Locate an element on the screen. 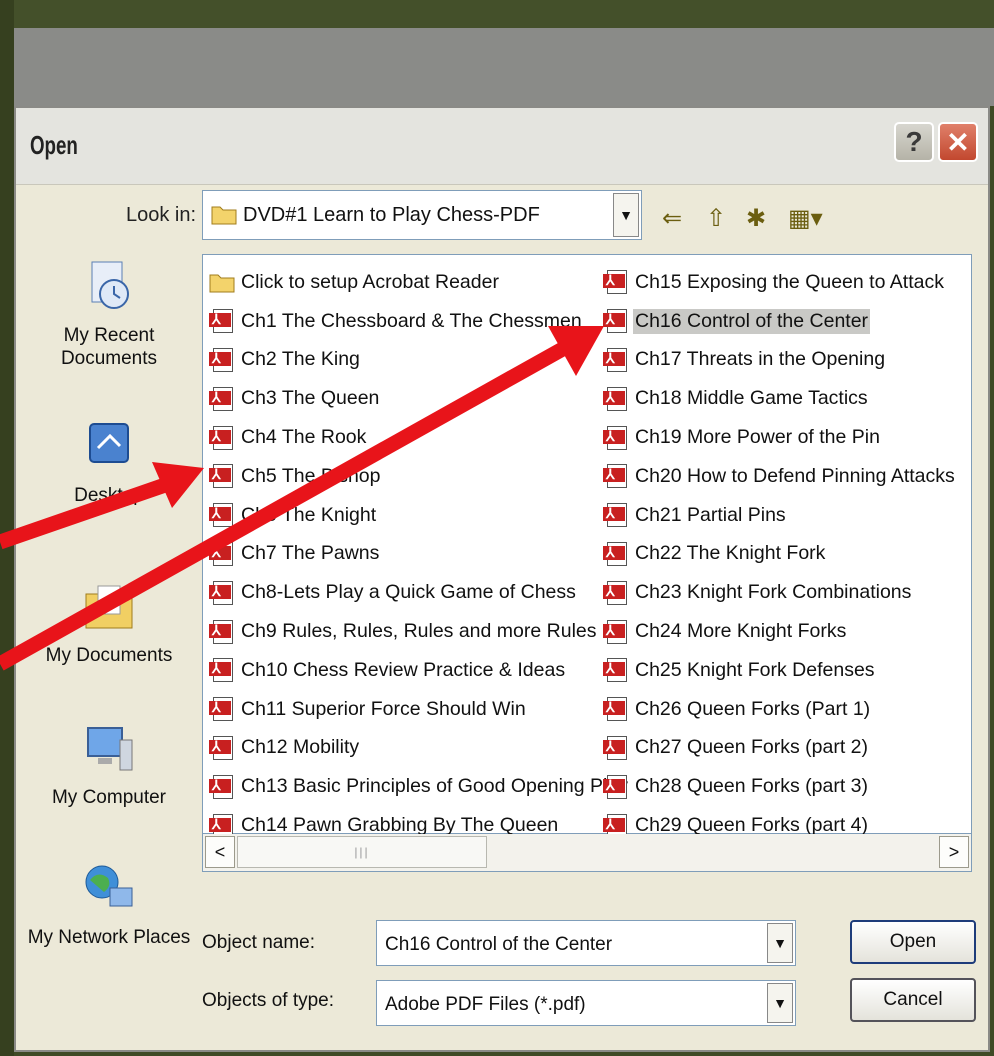 This screenshot has width=994, height=1056. file-row: ⅄ Ch28 Queen Forks (part 3) is located at coordinates (780, 786).